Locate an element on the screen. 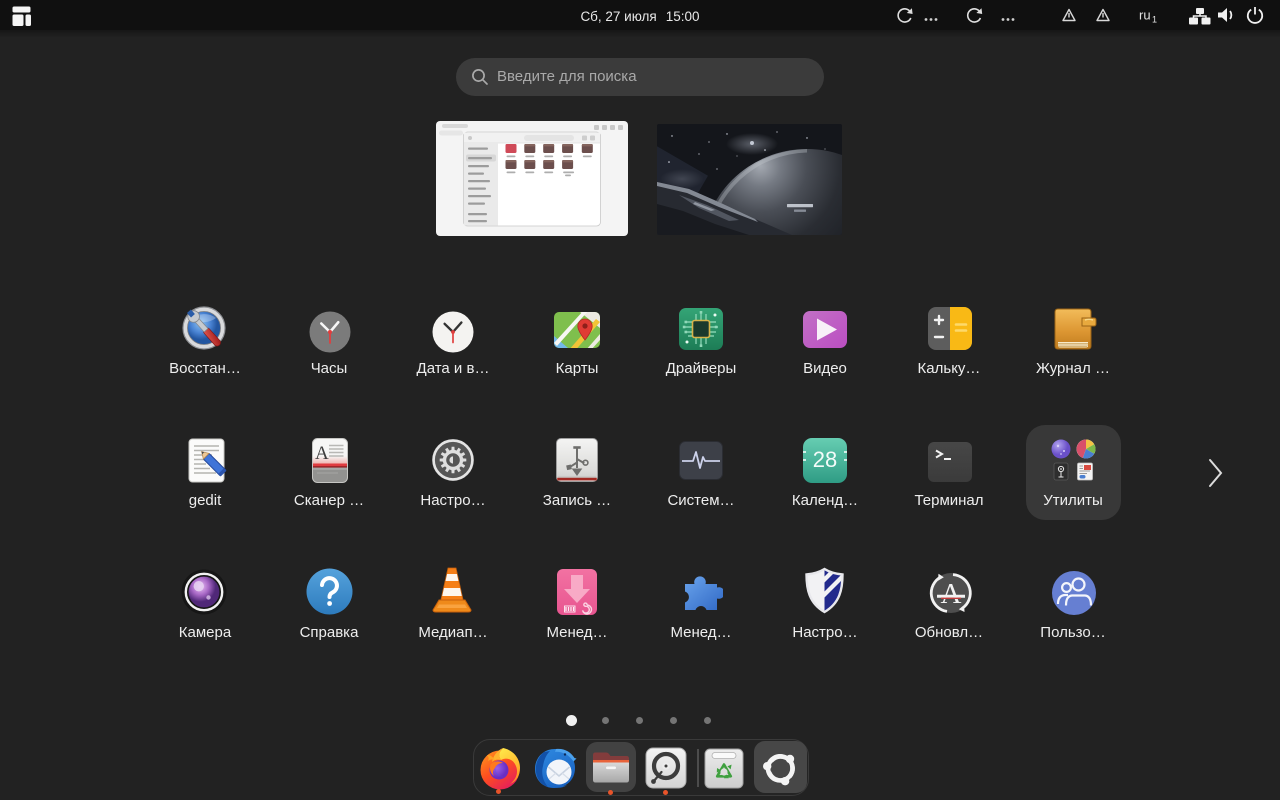 This screenshot has width=1280, height=800. svg-text: 28 is located at coordinates (825, 459).